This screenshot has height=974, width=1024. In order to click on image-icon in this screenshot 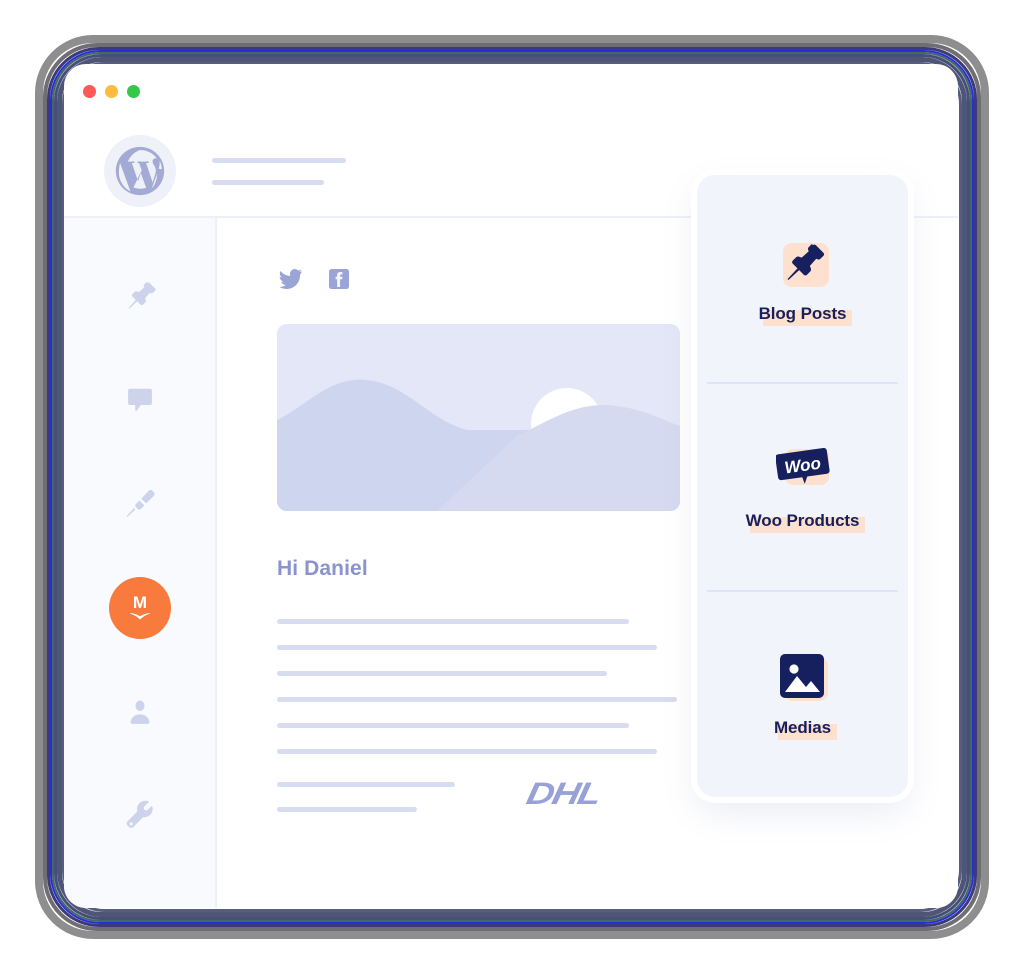, I will do `click(803, 677)`.